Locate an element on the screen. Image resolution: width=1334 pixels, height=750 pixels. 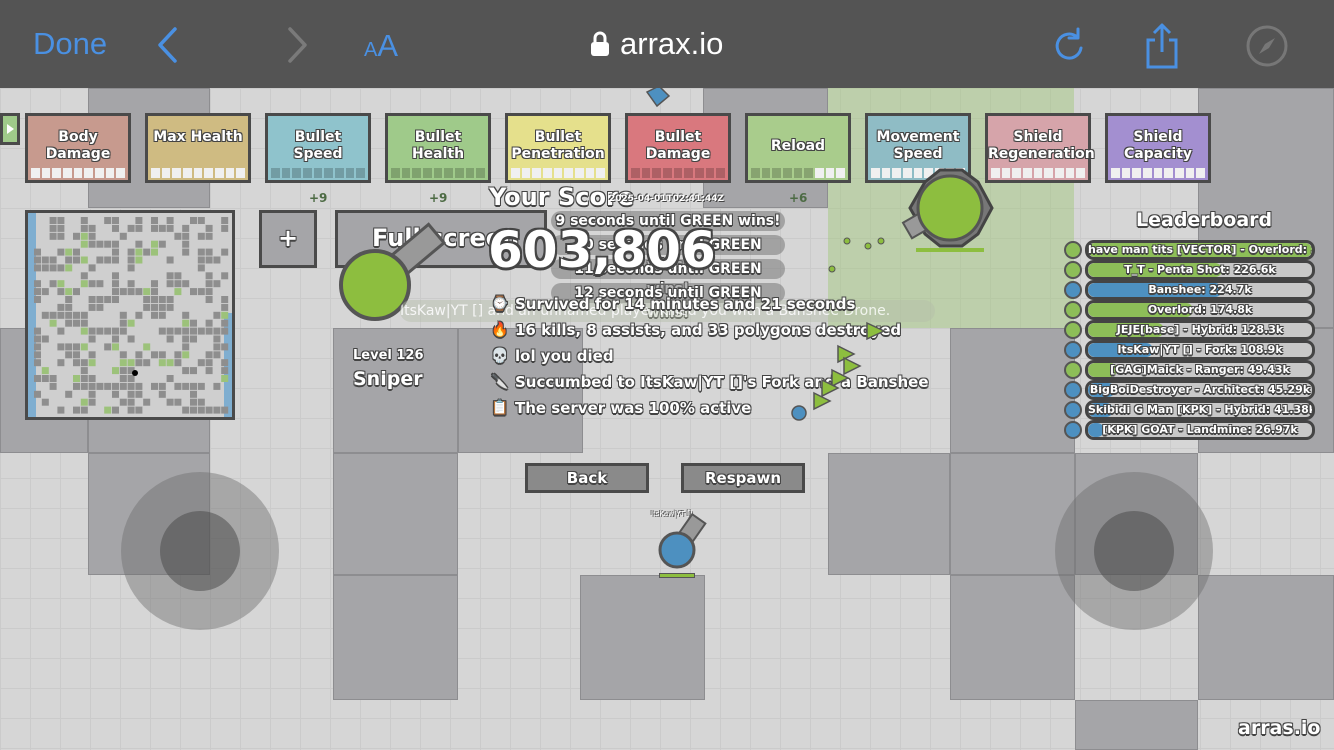
forward-chevron-icon is located at coordinates (297, 45).